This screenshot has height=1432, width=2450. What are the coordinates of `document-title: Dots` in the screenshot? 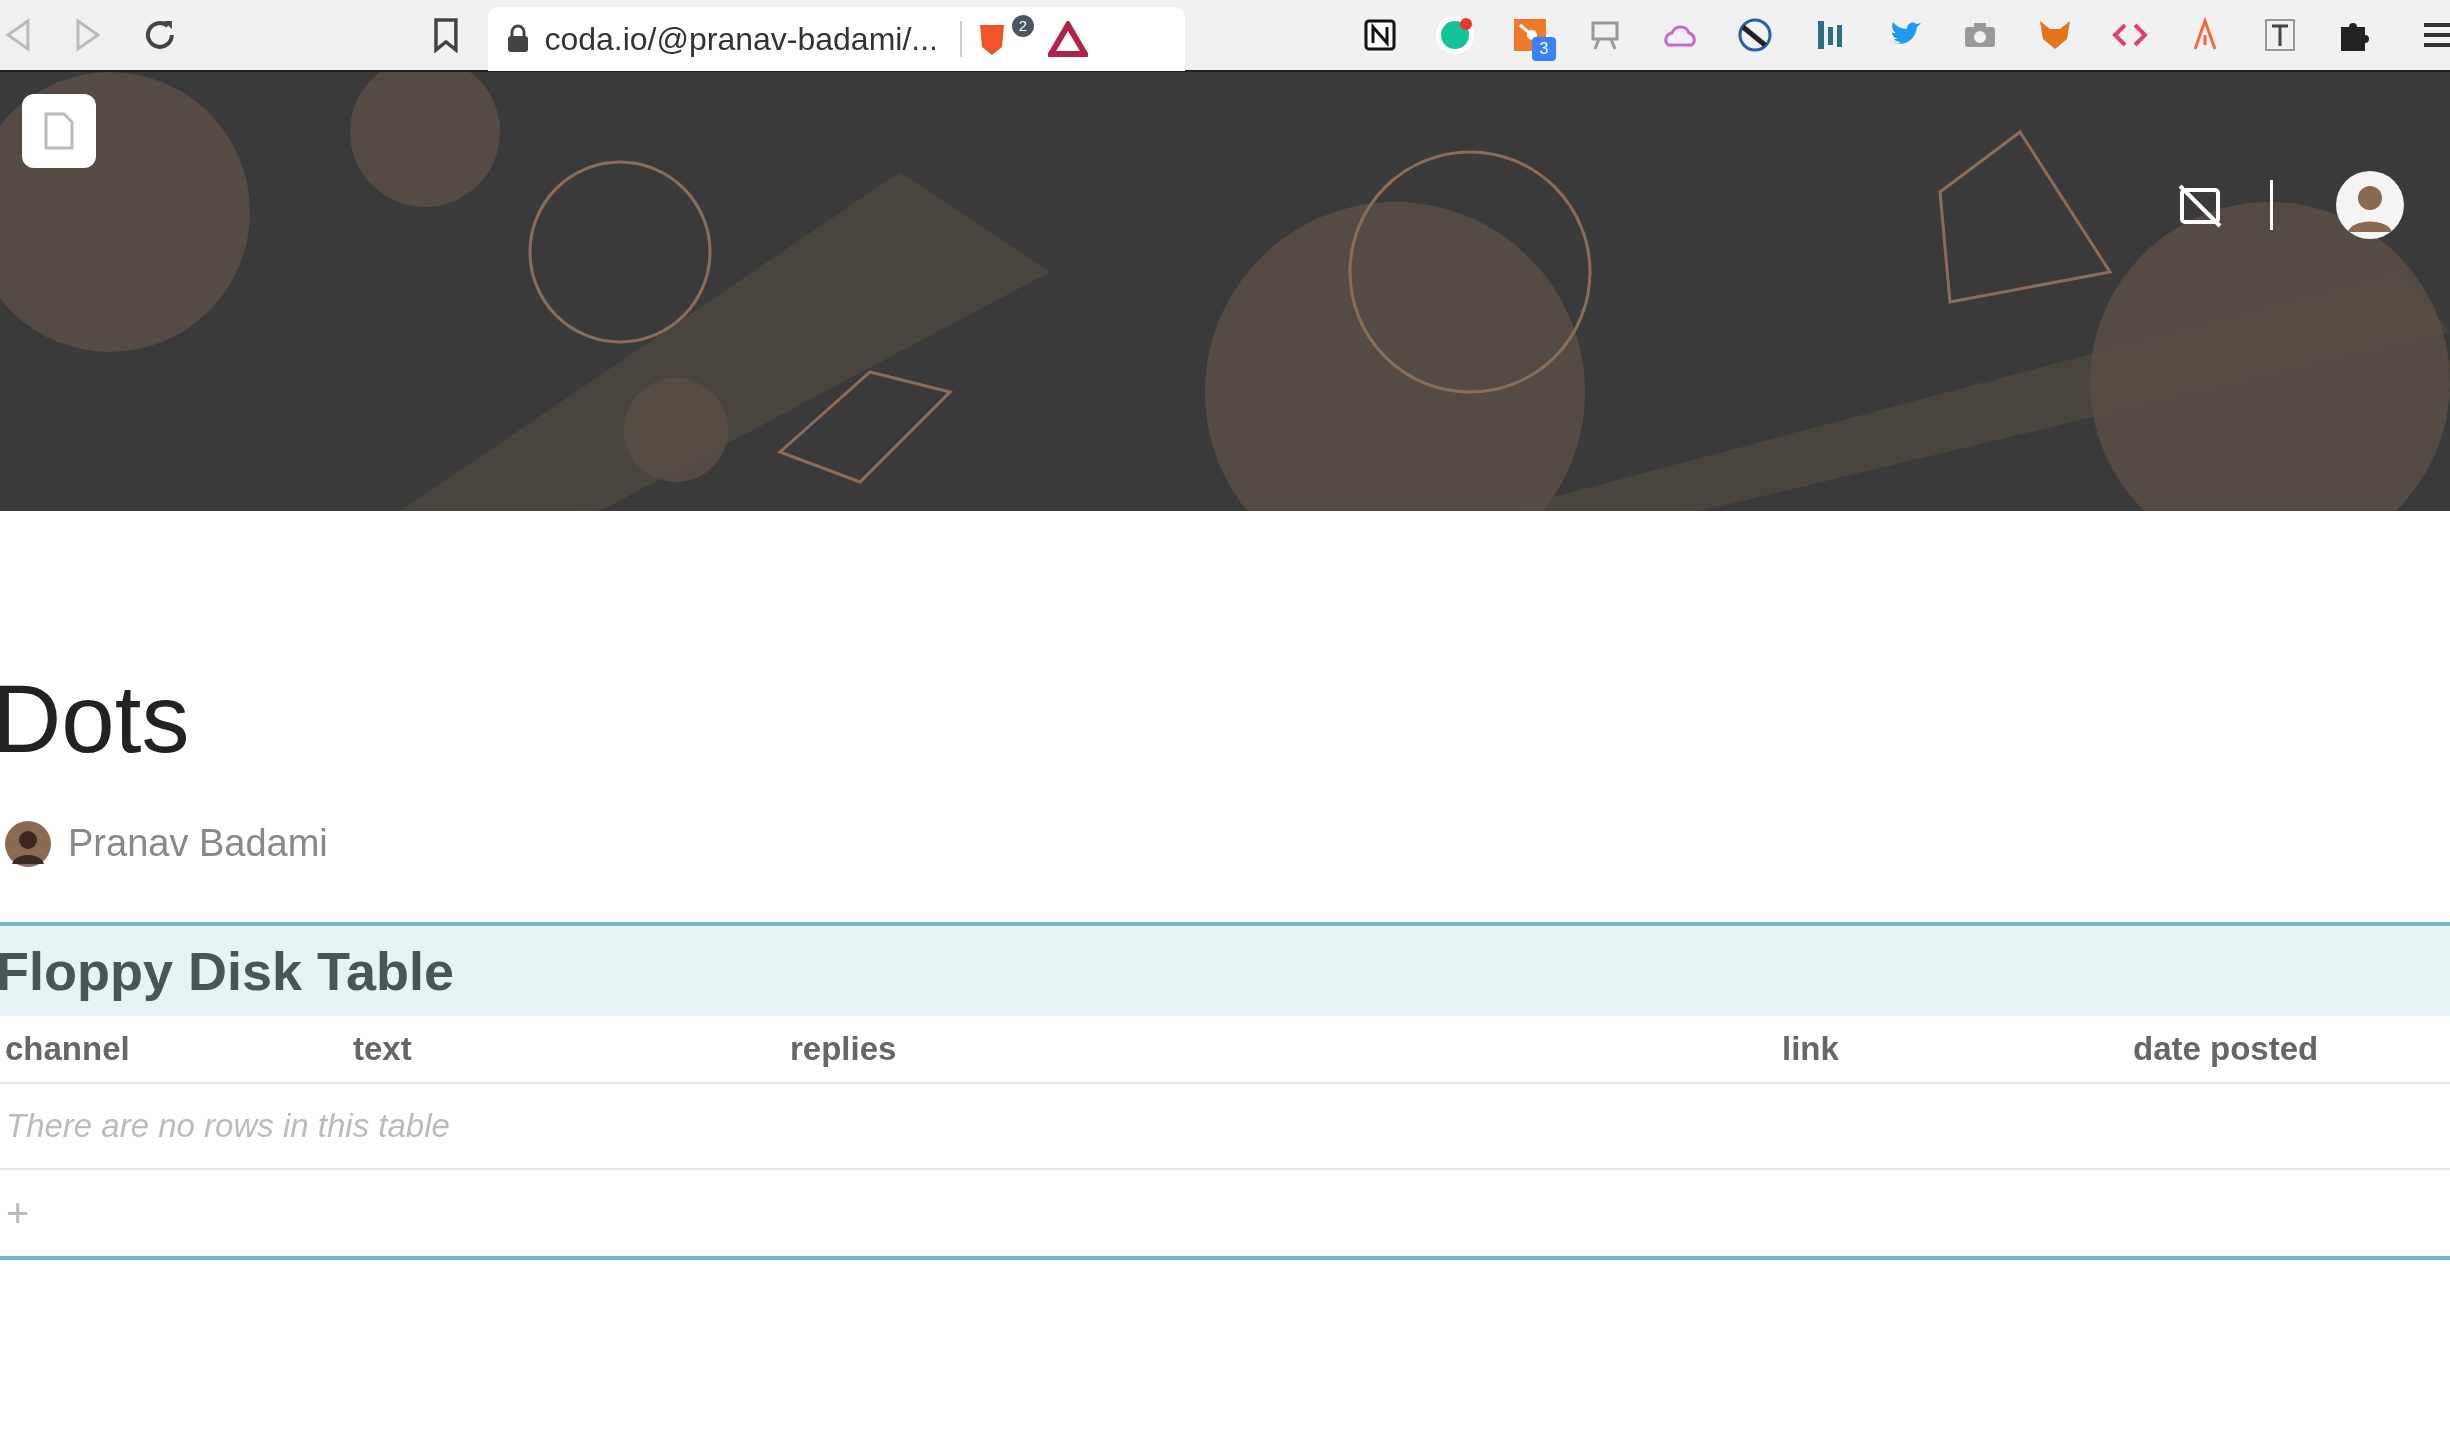 It's located at (95, 719).